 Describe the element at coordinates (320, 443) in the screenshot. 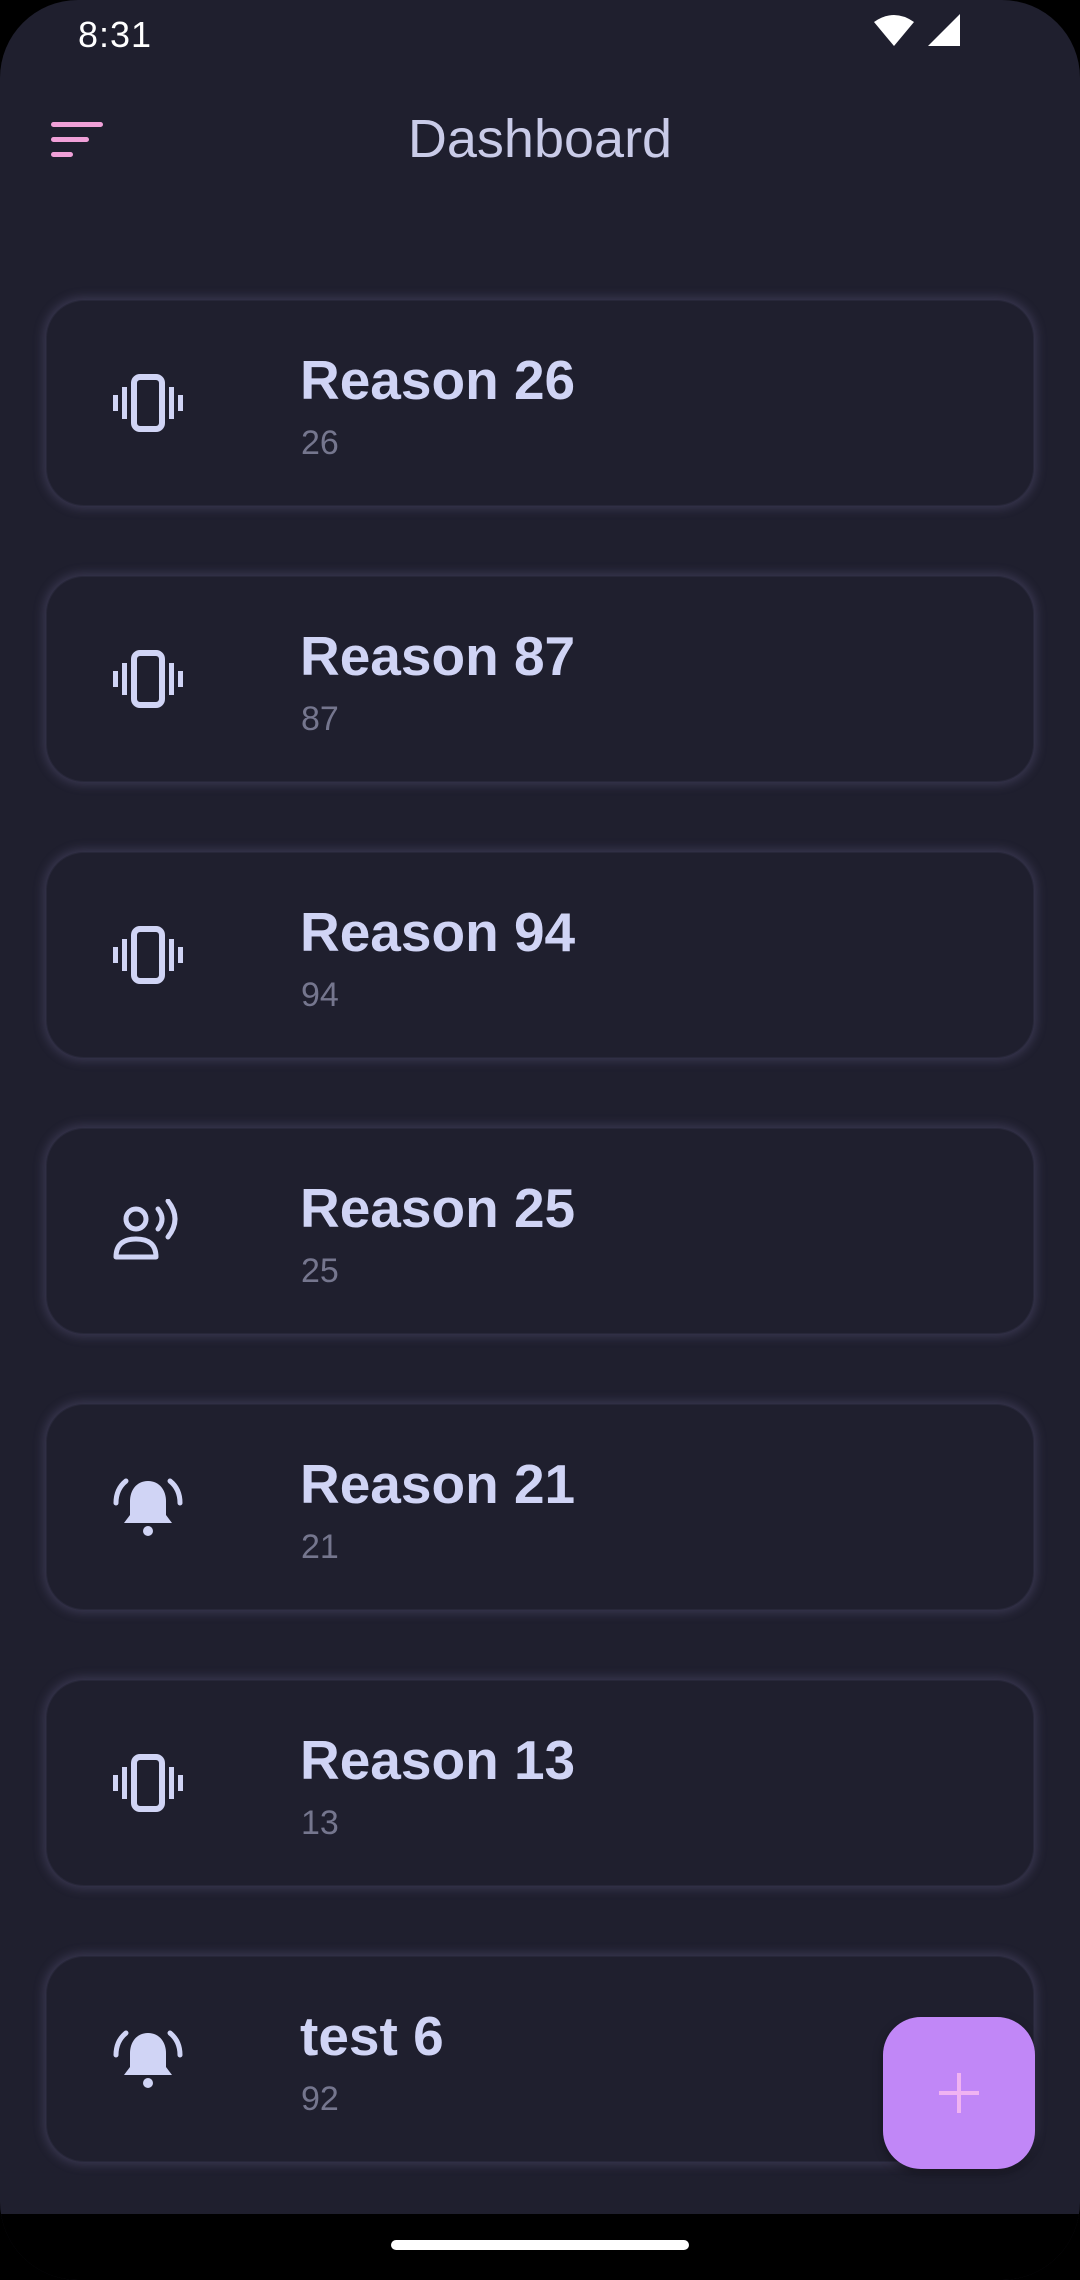

I see `item-value: 26` at that location.